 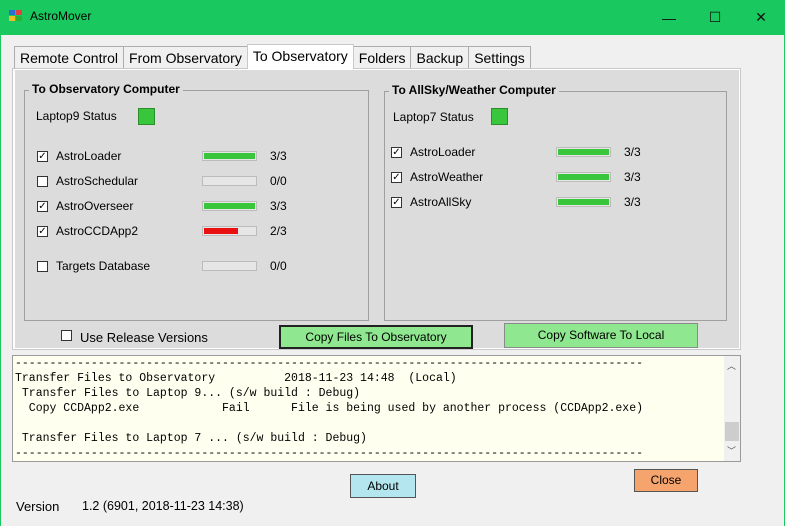 I want to click on tab-settings: Settings, so click(x=499, y=57).